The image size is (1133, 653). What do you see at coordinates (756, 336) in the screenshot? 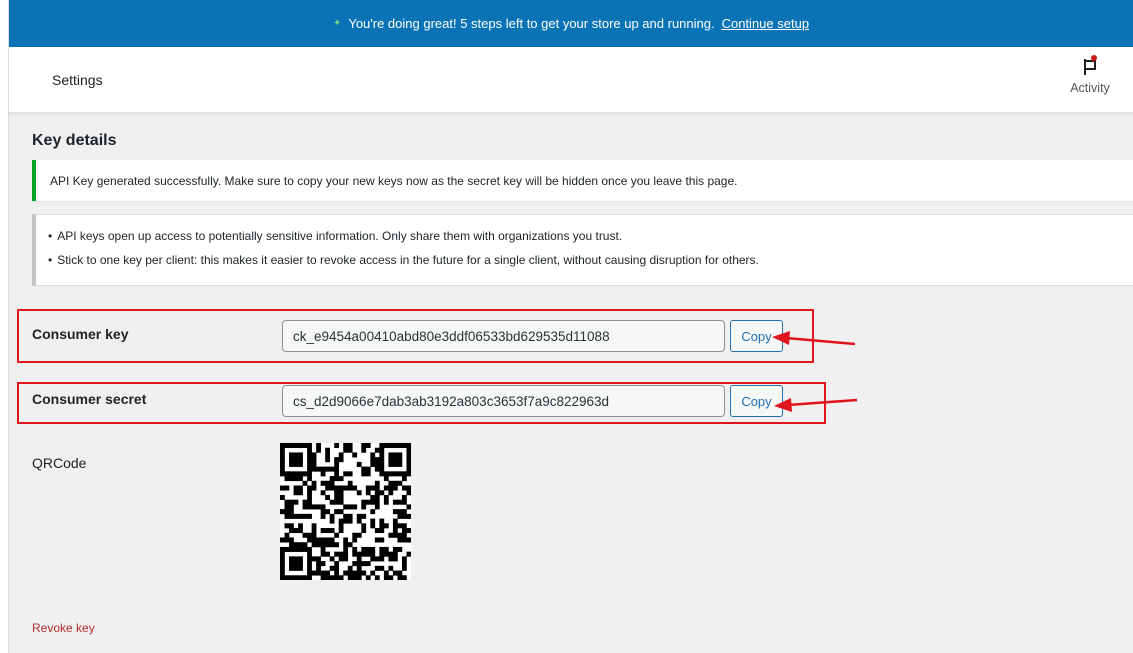
I see `copy-consumer-key-button: Copy` at bounding box center [756, 336].